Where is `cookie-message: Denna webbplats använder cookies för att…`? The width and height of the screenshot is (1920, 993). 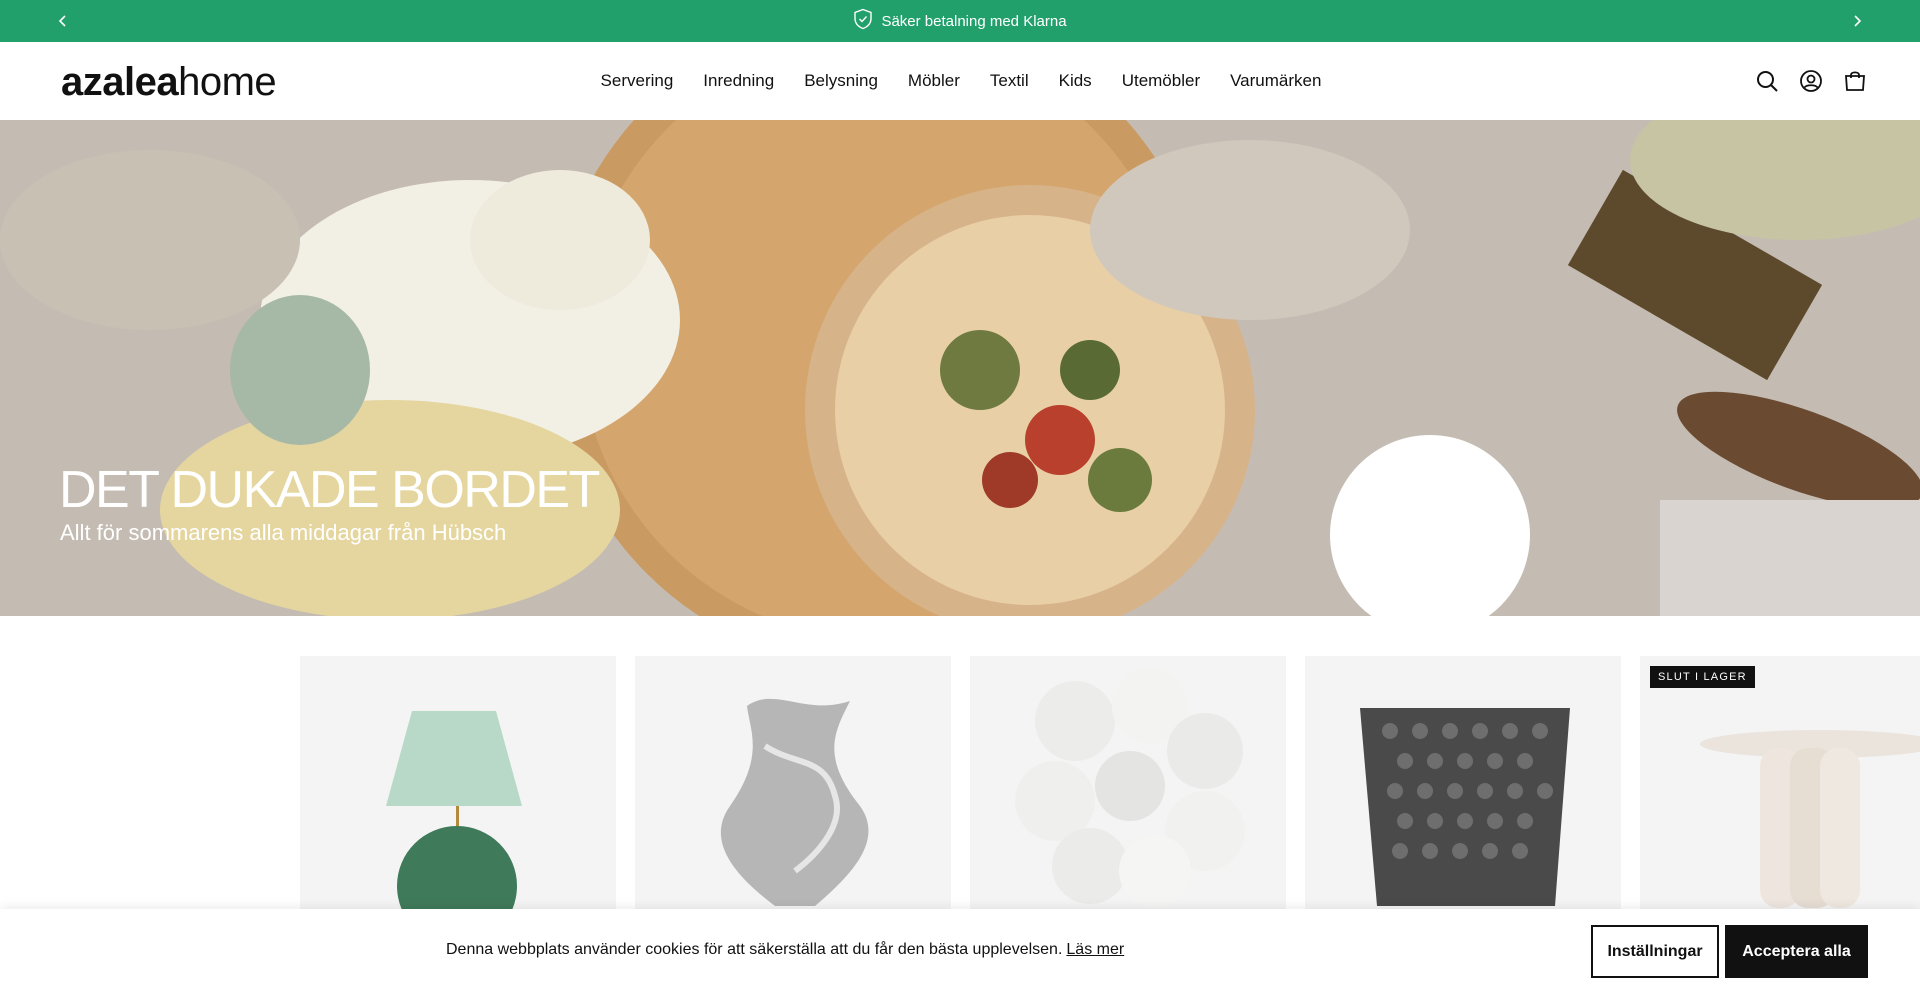 cookie-message: Denna webbplats använder cookies för att… is located at coordinates (785, 950).